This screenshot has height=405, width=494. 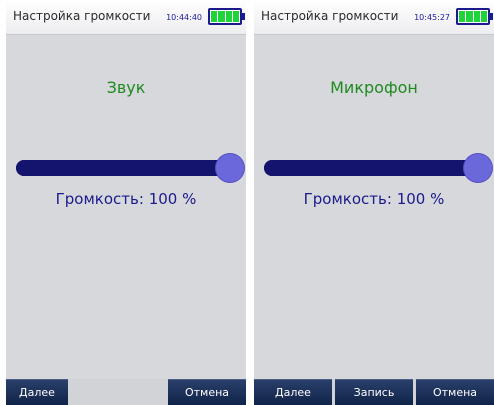 I want to click on record-button: Запись, so click(x=374, y=392).